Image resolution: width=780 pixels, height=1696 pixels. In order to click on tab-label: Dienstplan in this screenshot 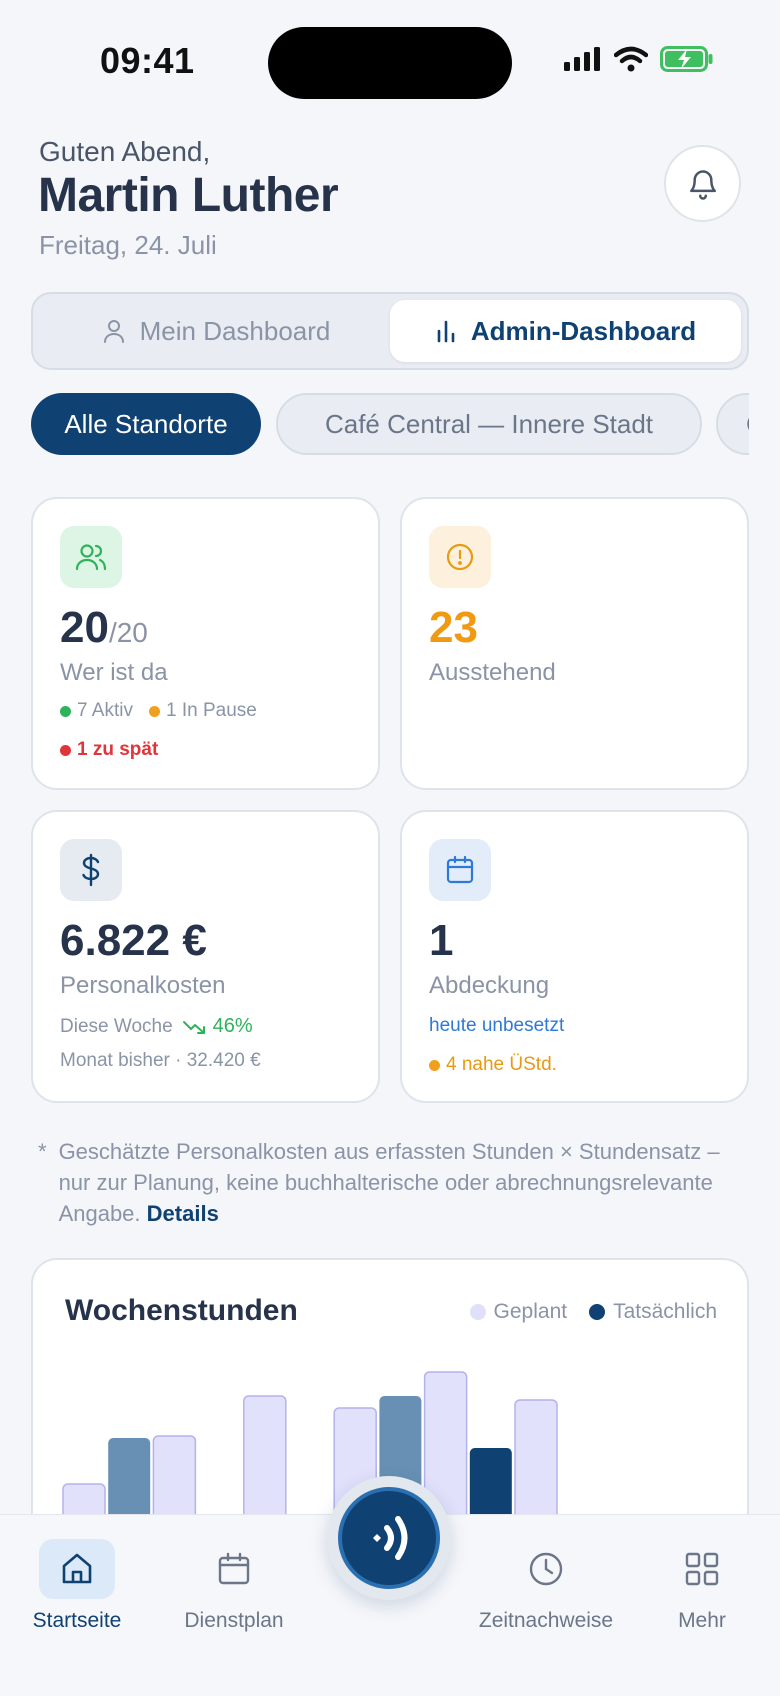, I will do `click(234, 1620)`.